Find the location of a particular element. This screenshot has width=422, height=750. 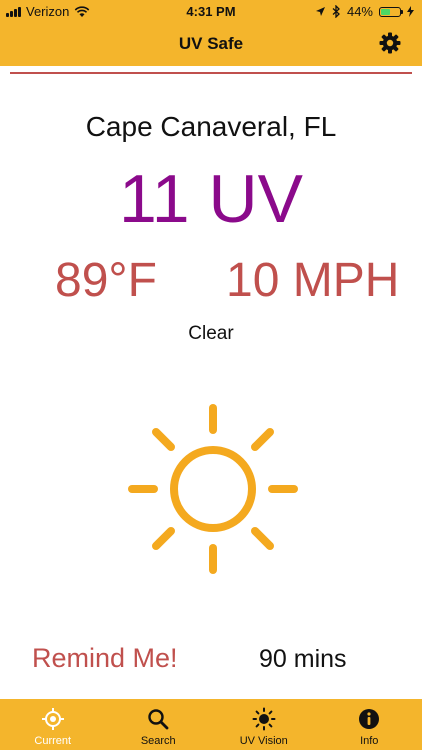

page-title: UV Safe is located at coordinates (211, 43).